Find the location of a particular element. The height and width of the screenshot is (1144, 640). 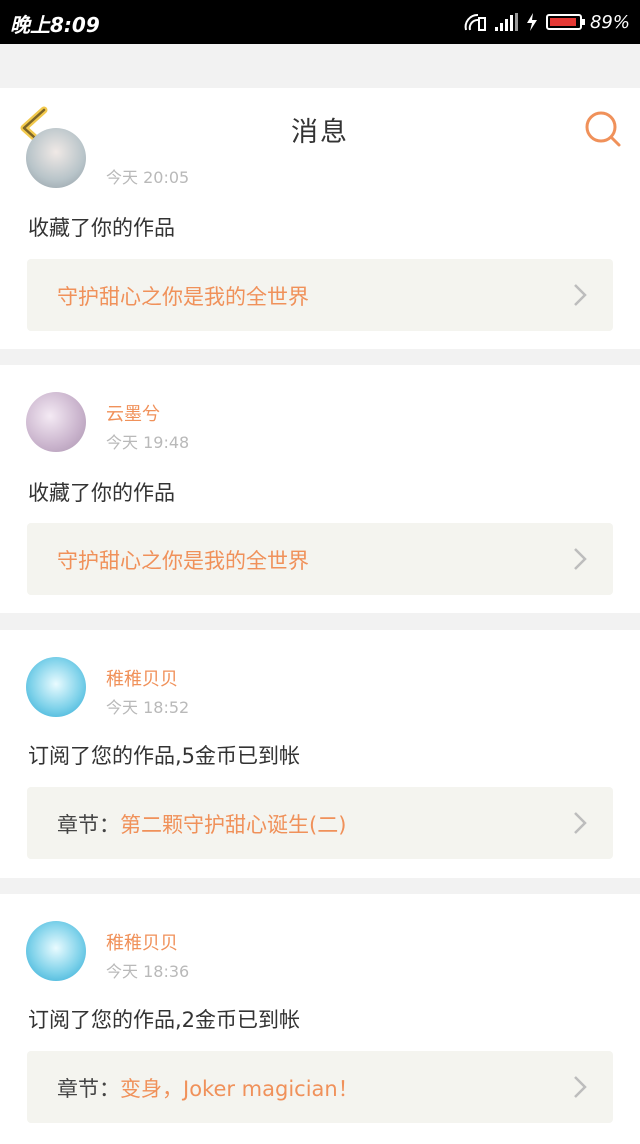

app-header: 消息 is located at coordinates (320, 127).